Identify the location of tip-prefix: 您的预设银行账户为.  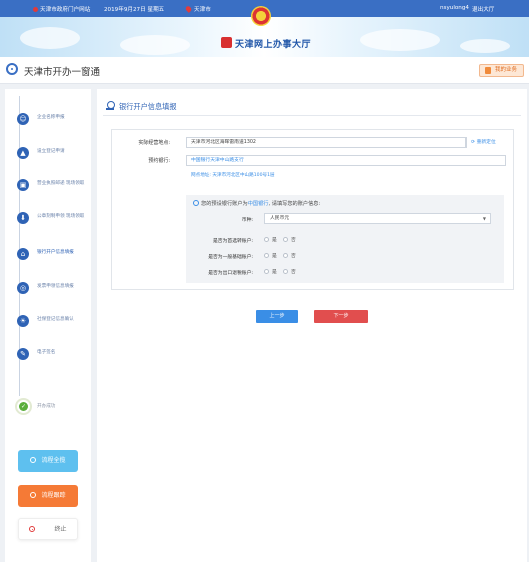
(224, 204).